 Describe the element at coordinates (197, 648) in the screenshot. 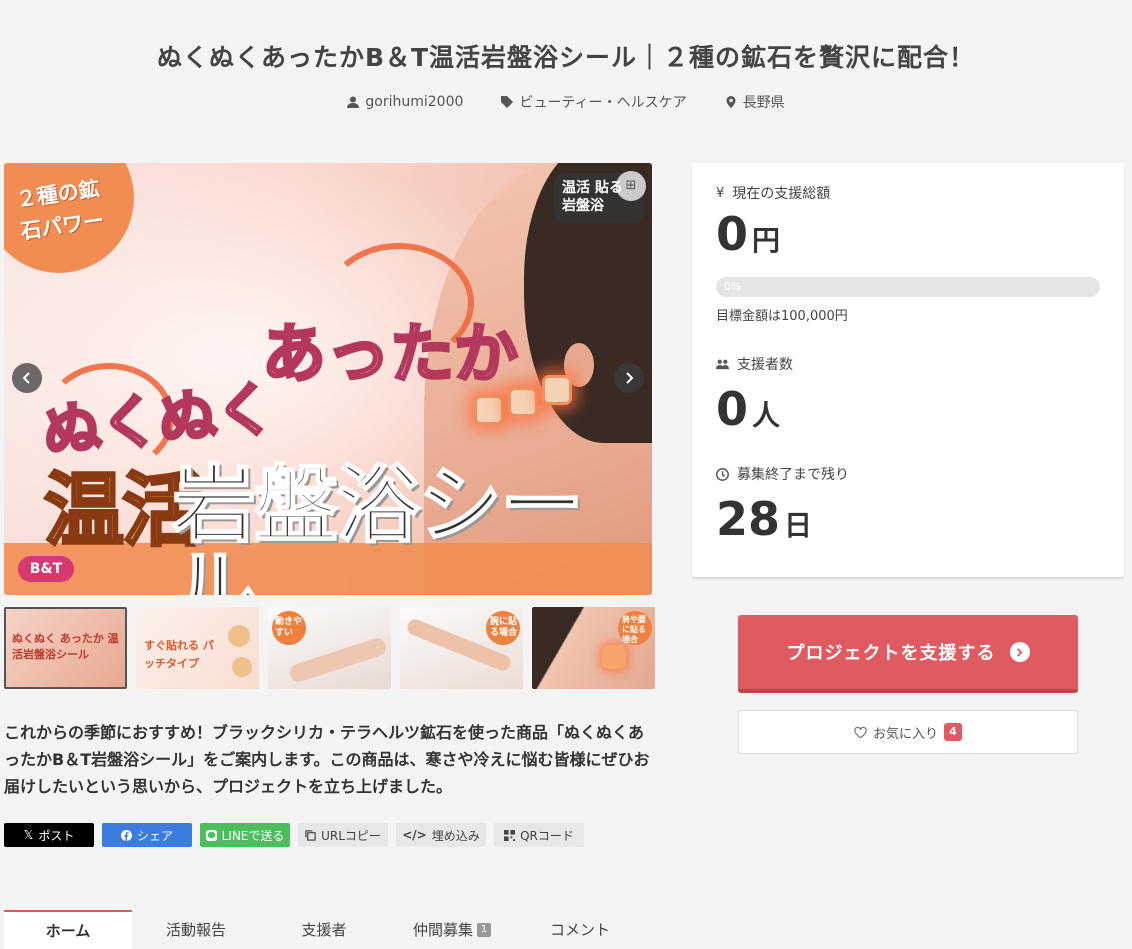

I see `thumbnail-2: すぐ貼れる パッチタイプ` at that location.